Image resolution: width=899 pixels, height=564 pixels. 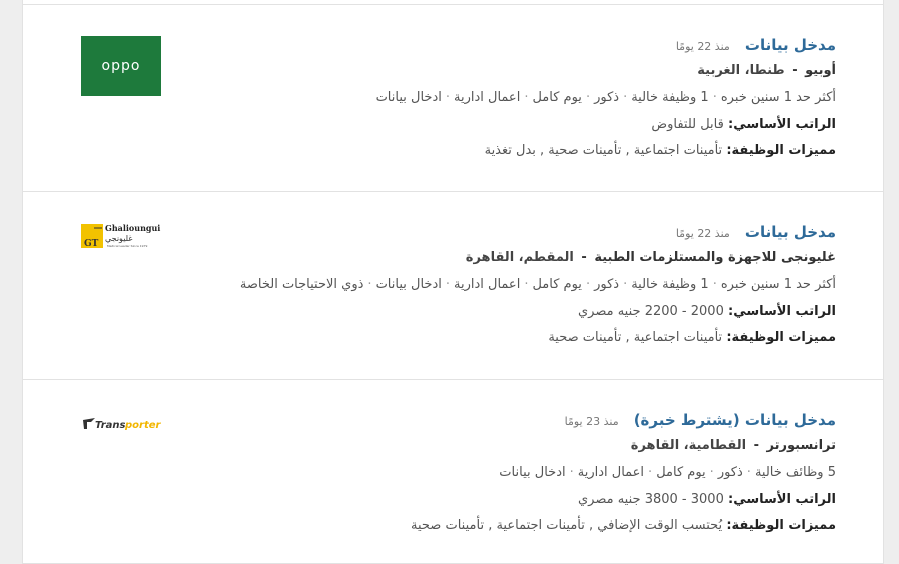 What do you see at coordinates (142, 425) in the screenshot?
I see `logo-text-b: porter` at bounding box center [142, 425].